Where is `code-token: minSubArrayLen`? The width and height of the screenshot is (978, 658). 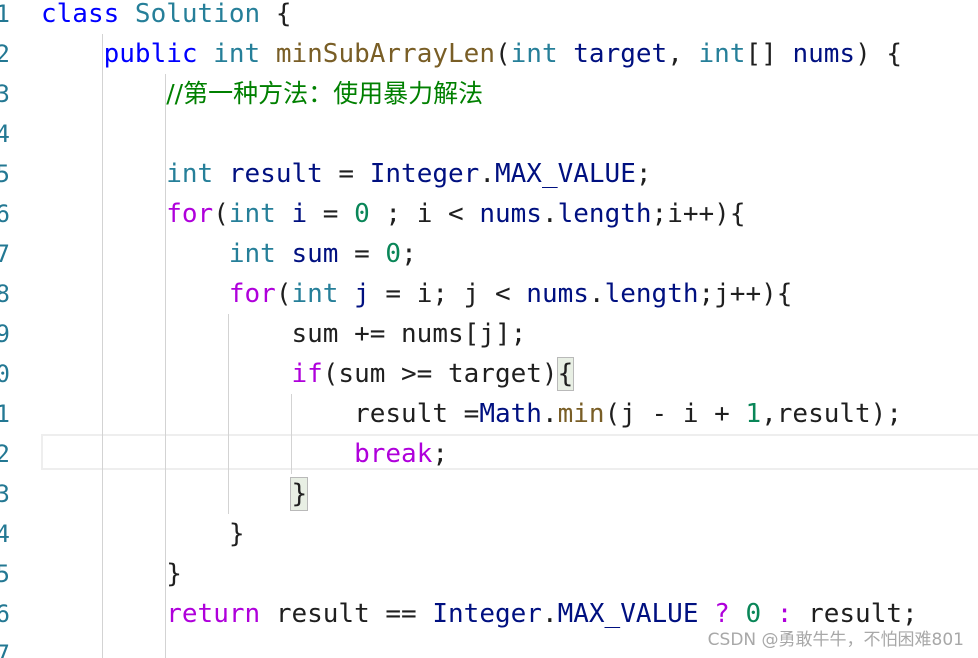 code-token: minSubArrayLen is located at coordinates (385, 54).